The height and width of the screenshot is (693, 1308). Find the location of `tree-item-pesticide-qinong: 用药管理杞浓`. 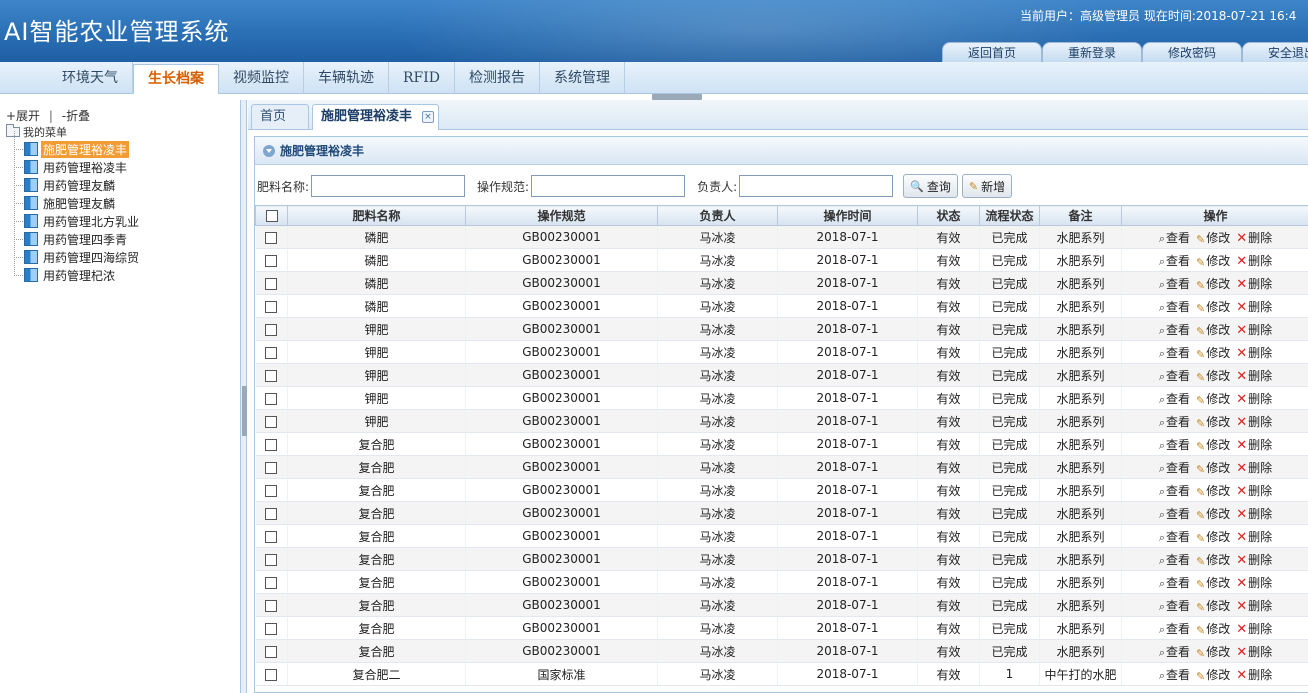

tree-item-pesticide-qinong: 用药管理杞浓 is located at coordinates (76, 270).